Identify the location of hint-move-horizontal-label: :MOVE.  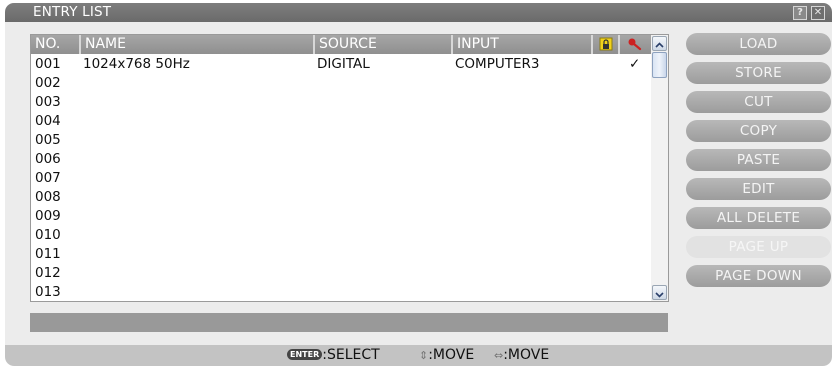
(526, 355).